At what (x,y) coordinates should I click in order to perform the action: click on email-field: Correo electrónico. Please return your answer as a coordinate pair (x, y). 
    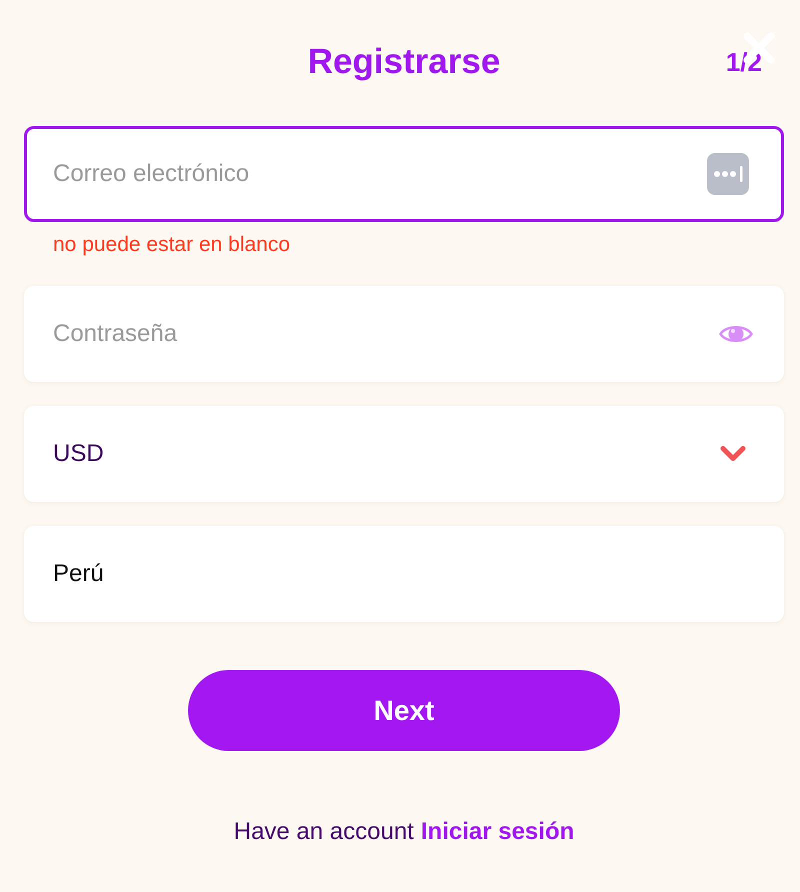
    Looking at the image, I should click on (404, 174).